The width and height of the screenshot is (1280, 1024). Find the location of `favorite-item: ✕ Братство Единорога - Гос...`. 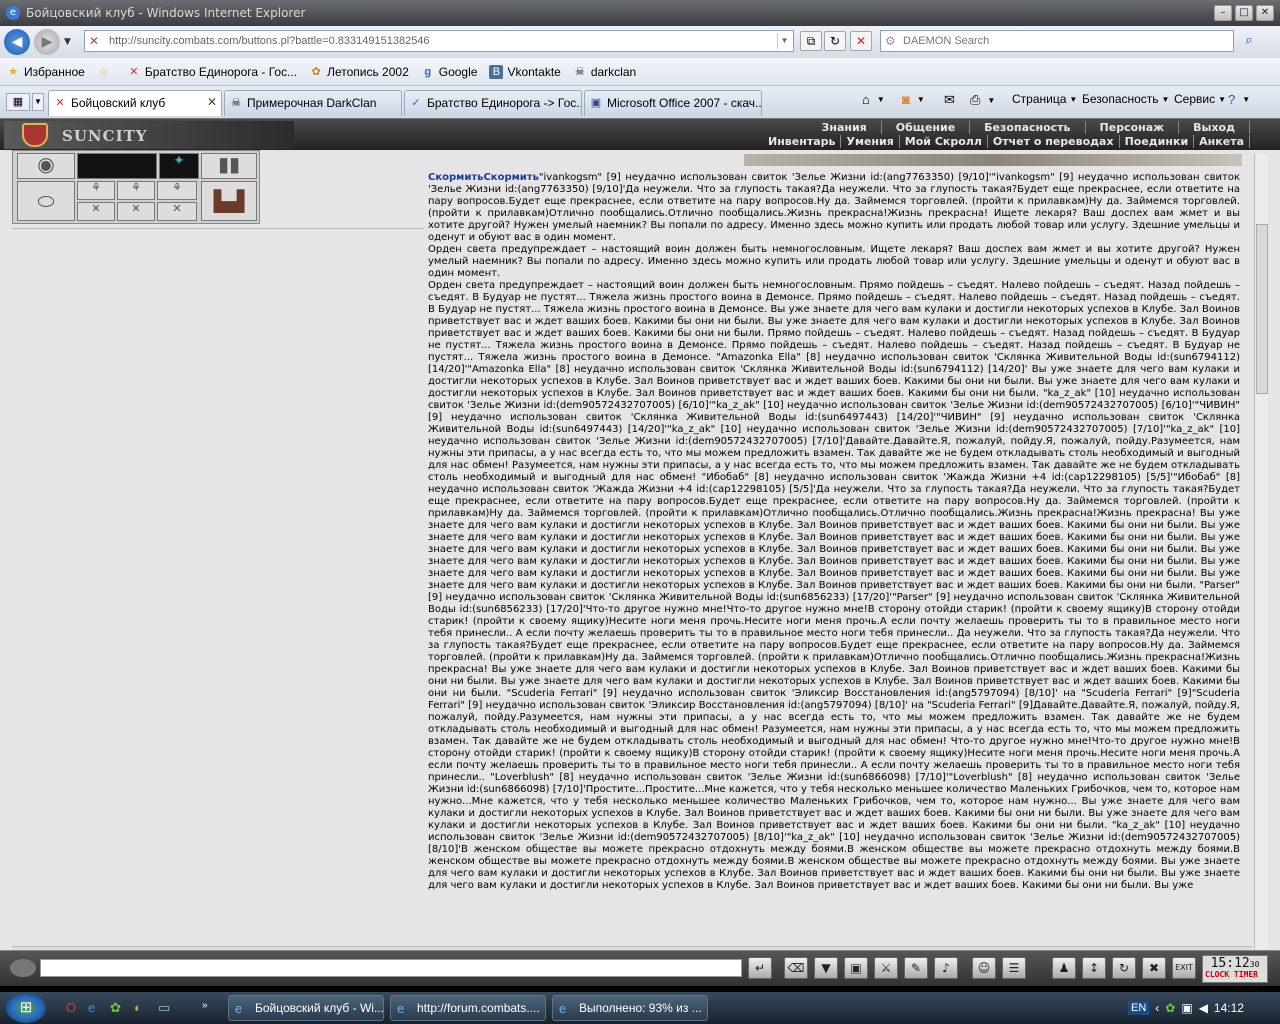

favorite-item: ✕ Братство Единорога - Гос... is located at coordinates (212, 72).